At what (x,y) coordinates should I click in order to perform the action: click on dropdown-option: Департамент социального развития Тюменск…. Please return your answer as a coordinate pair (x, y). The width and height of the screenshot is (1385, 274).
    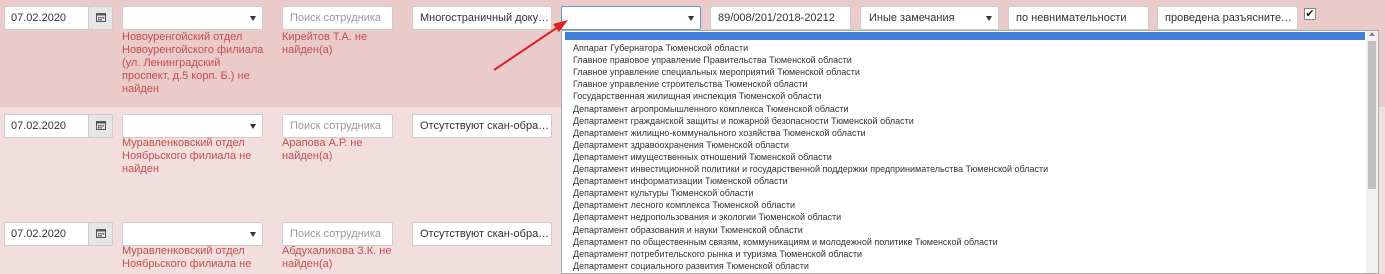
    Looking at the image, I should click on (963, 266).